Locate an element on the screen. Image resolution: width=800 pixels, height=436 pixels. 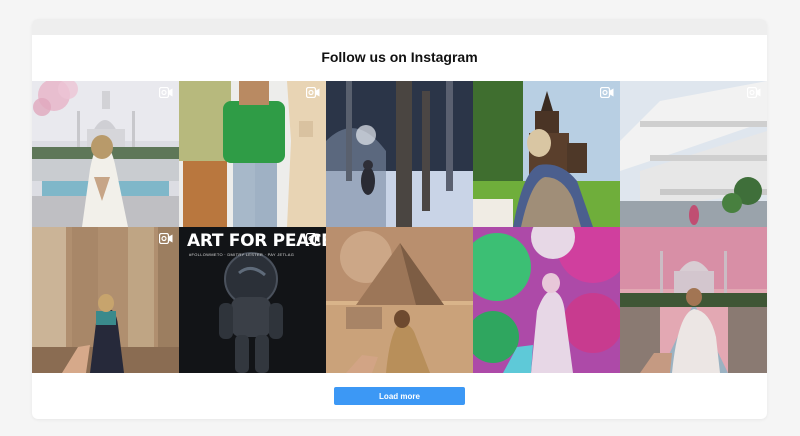
card-header-bar is located at coordinates (399, 27).